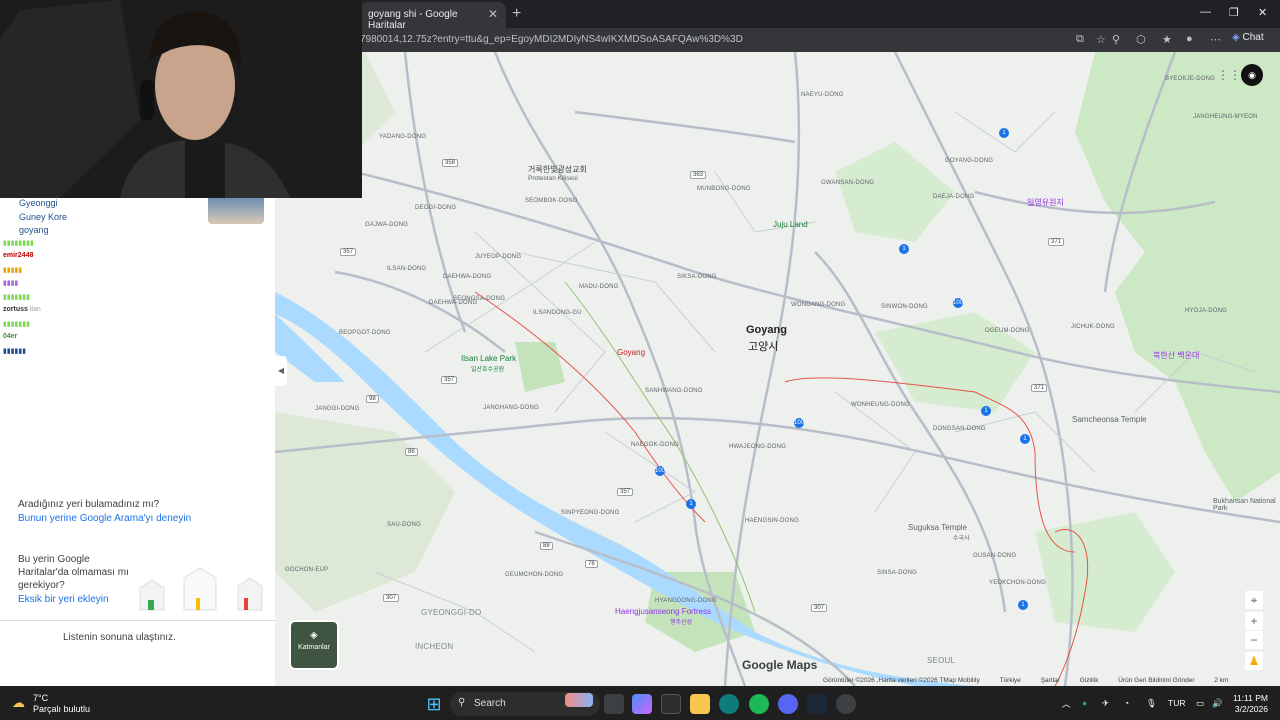 The width and height of the screenshot is (1280, 720). What do you see at coordinates (372, 399) in the screenshot?
I see `route-shield: 98` at bounding box center [372, 399].